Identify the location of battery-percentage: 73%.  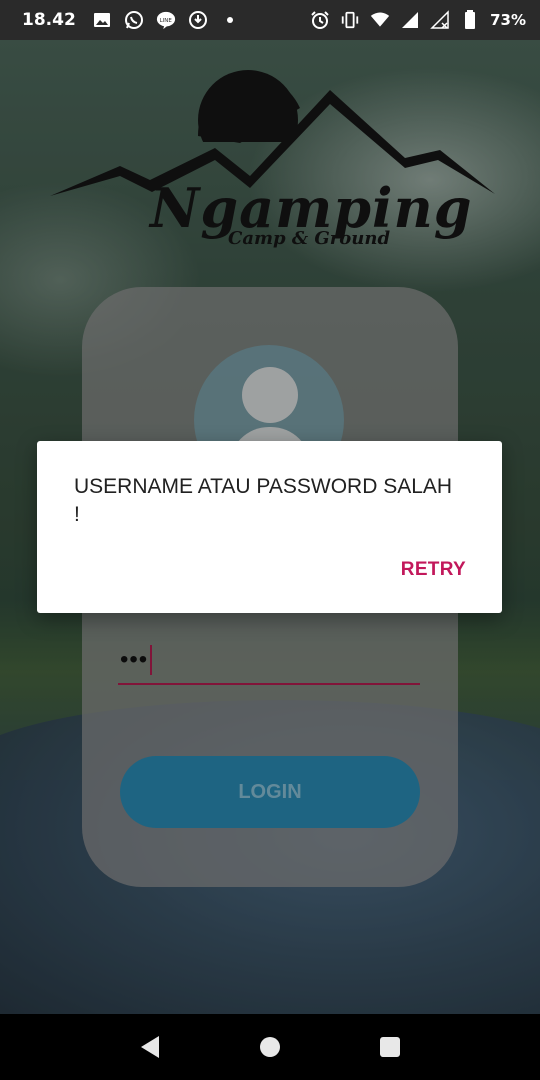
(508, 20).